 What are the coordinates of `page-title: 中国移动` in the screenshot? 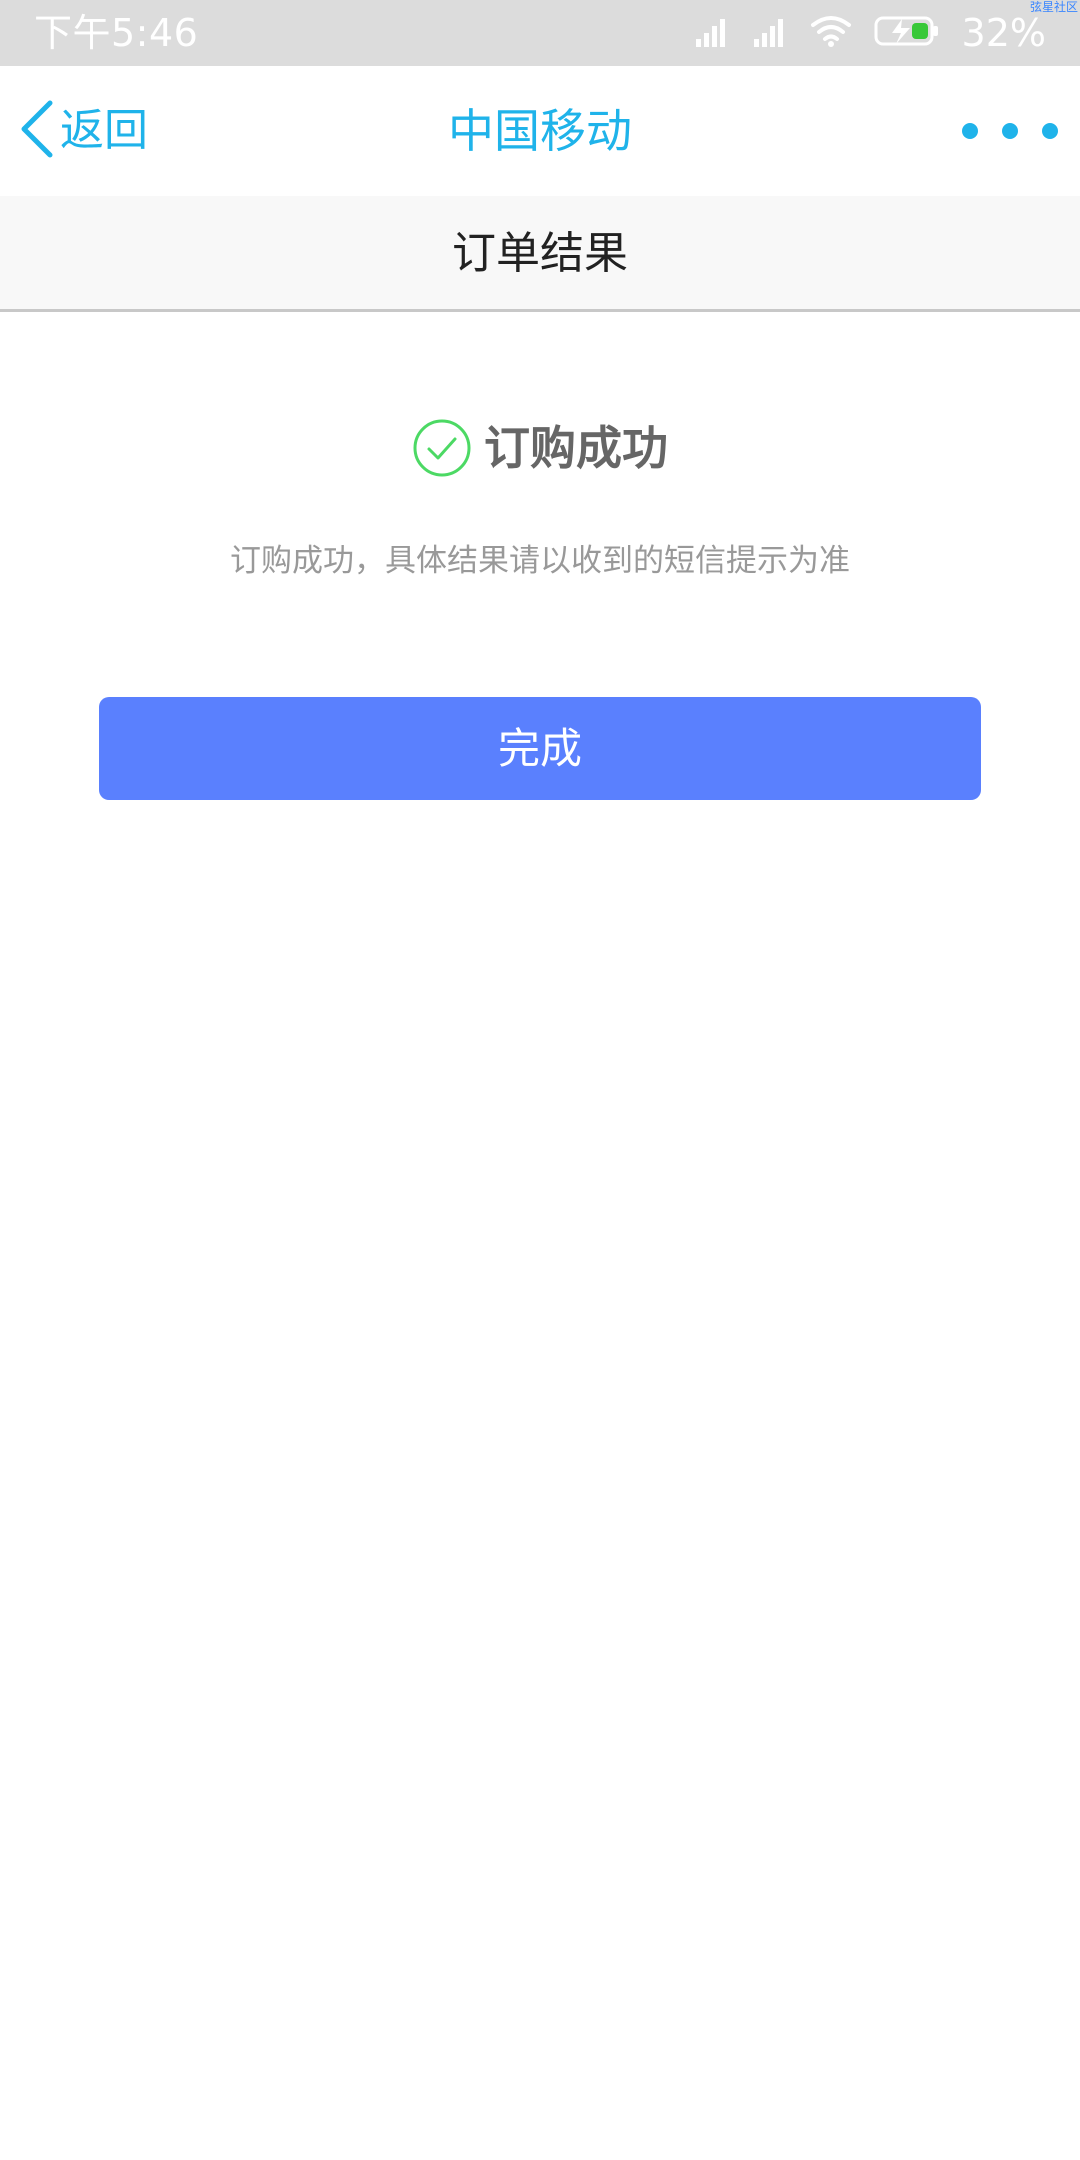 It's located at (540, 131).